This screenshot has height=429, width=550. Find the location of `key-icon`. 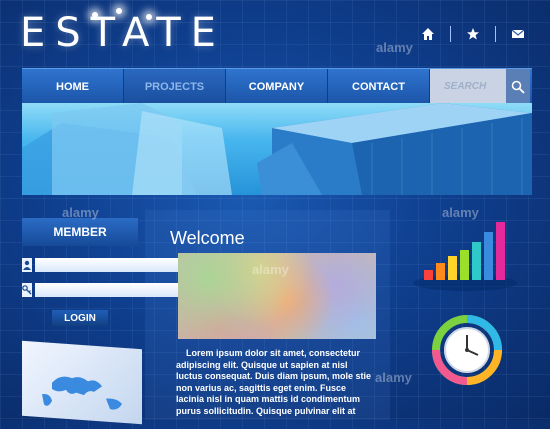

key-icon is located at coordinates (27, 290).